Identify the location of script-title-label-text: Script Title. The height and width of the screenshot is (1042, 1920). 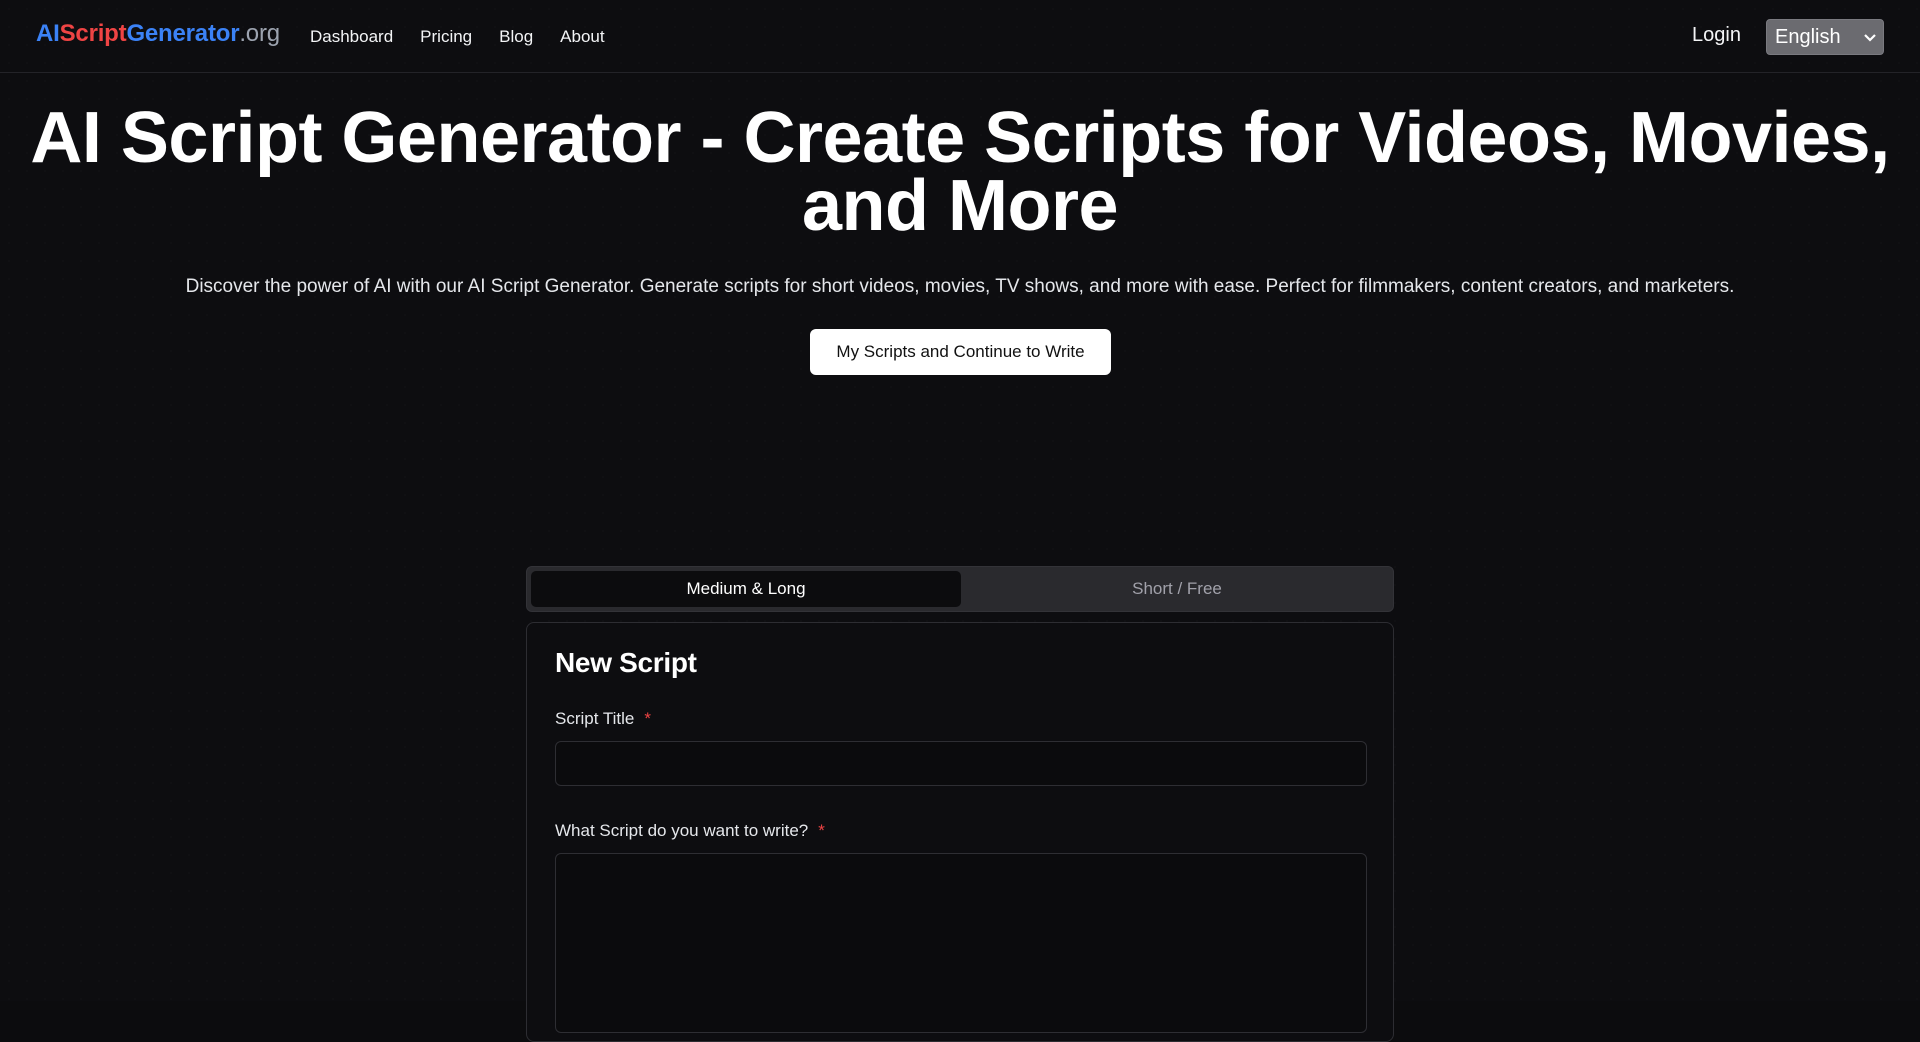
(595, 718).